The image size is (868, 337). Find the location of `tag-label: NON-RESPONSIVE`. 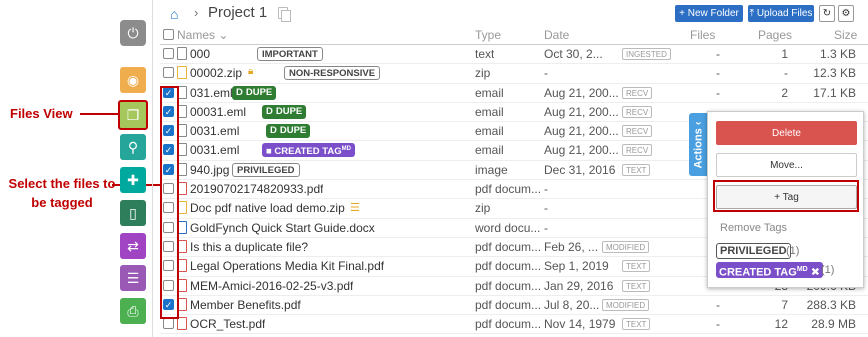

tag-label: NON-RESPONSIVE is located at coordinates (332, 74).